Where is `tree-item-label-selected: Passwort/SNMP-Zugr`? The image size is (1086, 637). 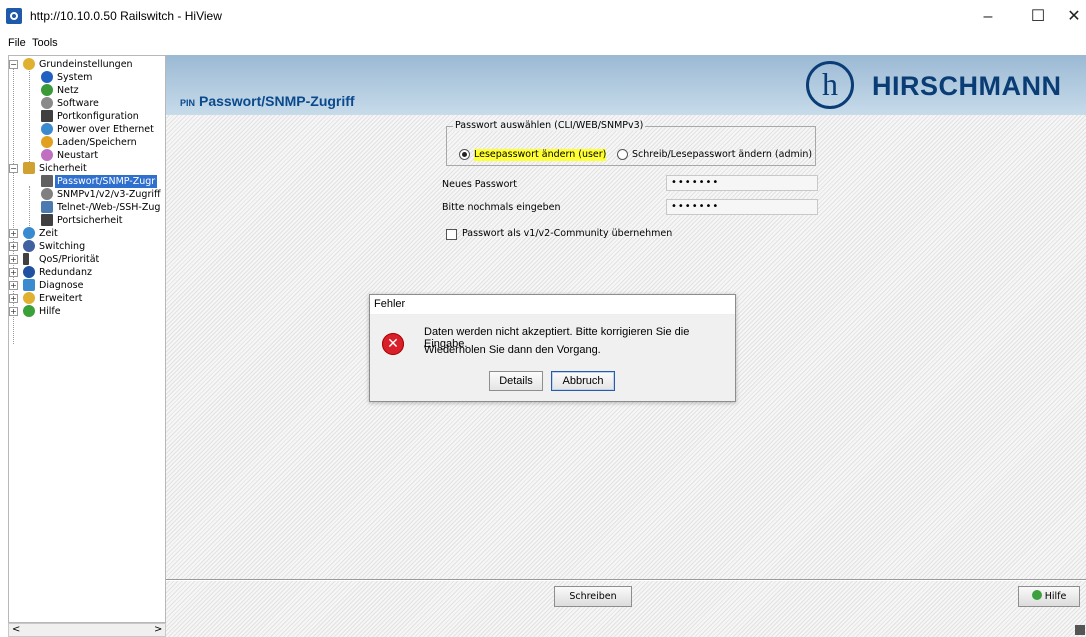
tree-item-label-selected: Passwort/SNMP-Zugr is located at coordinates (106, 181).